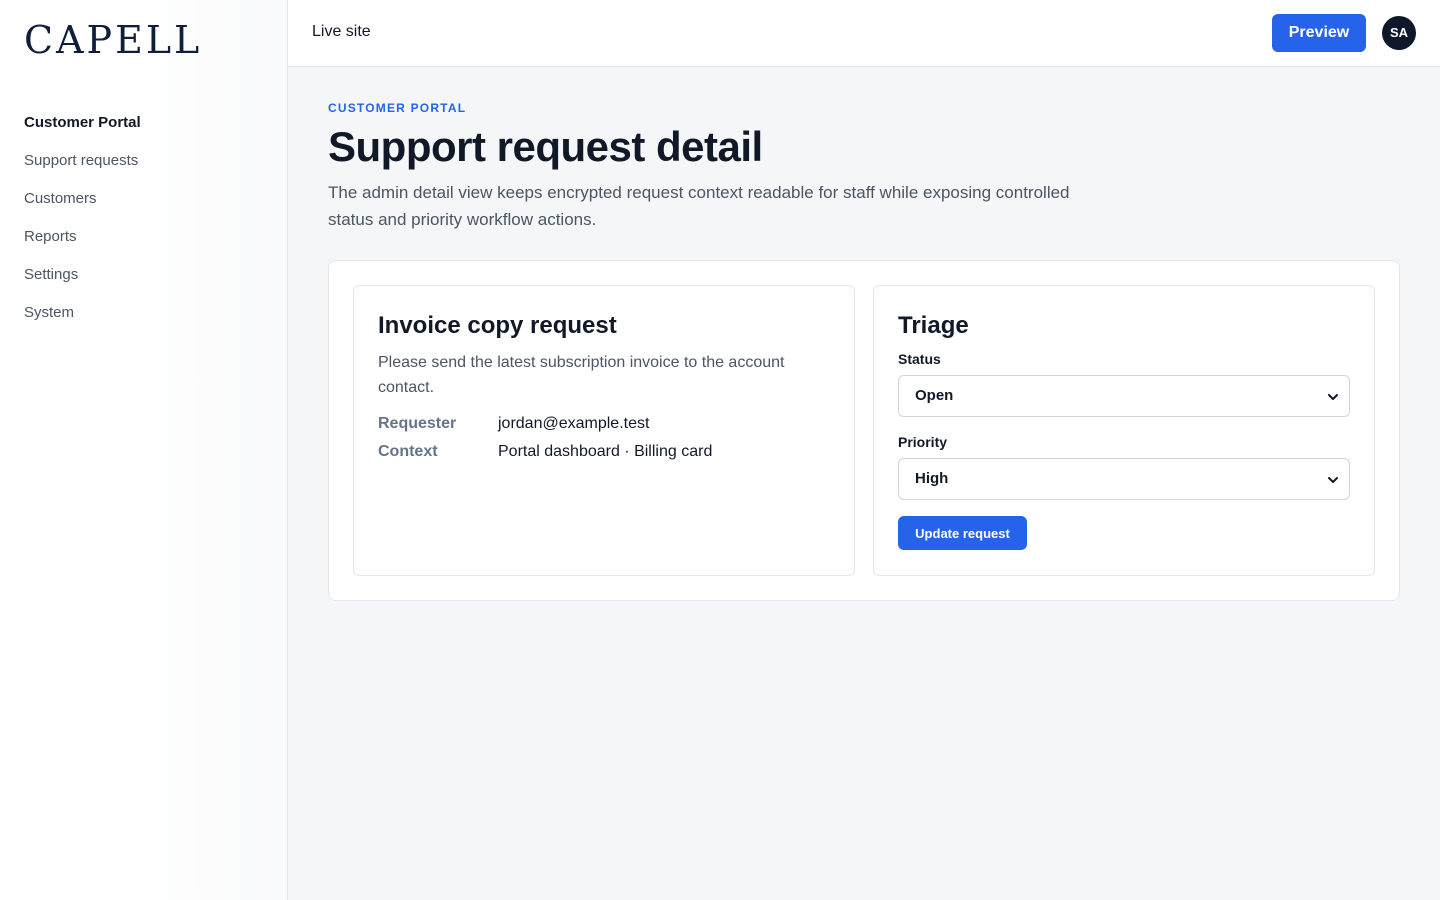 This screenshot has width=1440, height=900. What do you see at coordinates (82, 169) in the screenshot?
I see `sidebar-item-support-requests: Support requests` at bounding box center [82, 169].